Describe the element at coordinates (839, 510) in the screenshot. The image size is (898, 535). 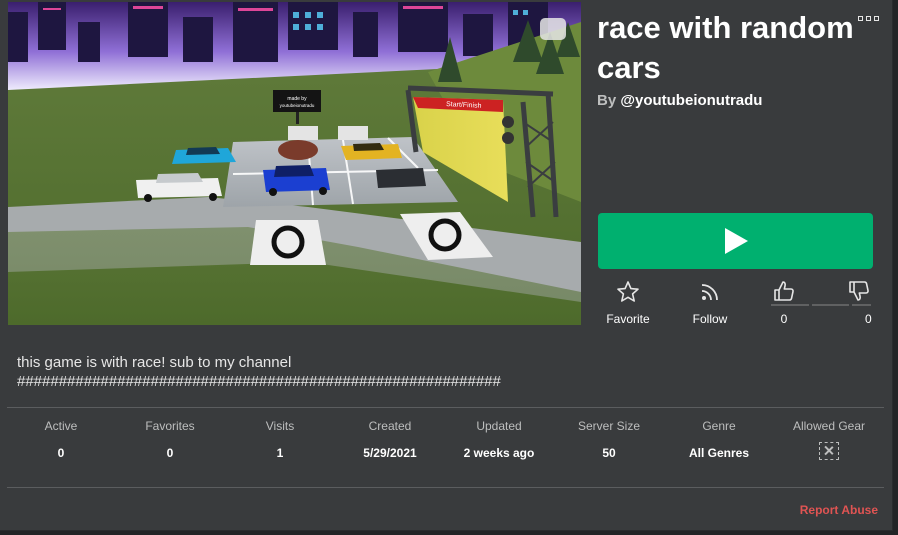
I see `report-abuse-link: Report Abuse` at that location.